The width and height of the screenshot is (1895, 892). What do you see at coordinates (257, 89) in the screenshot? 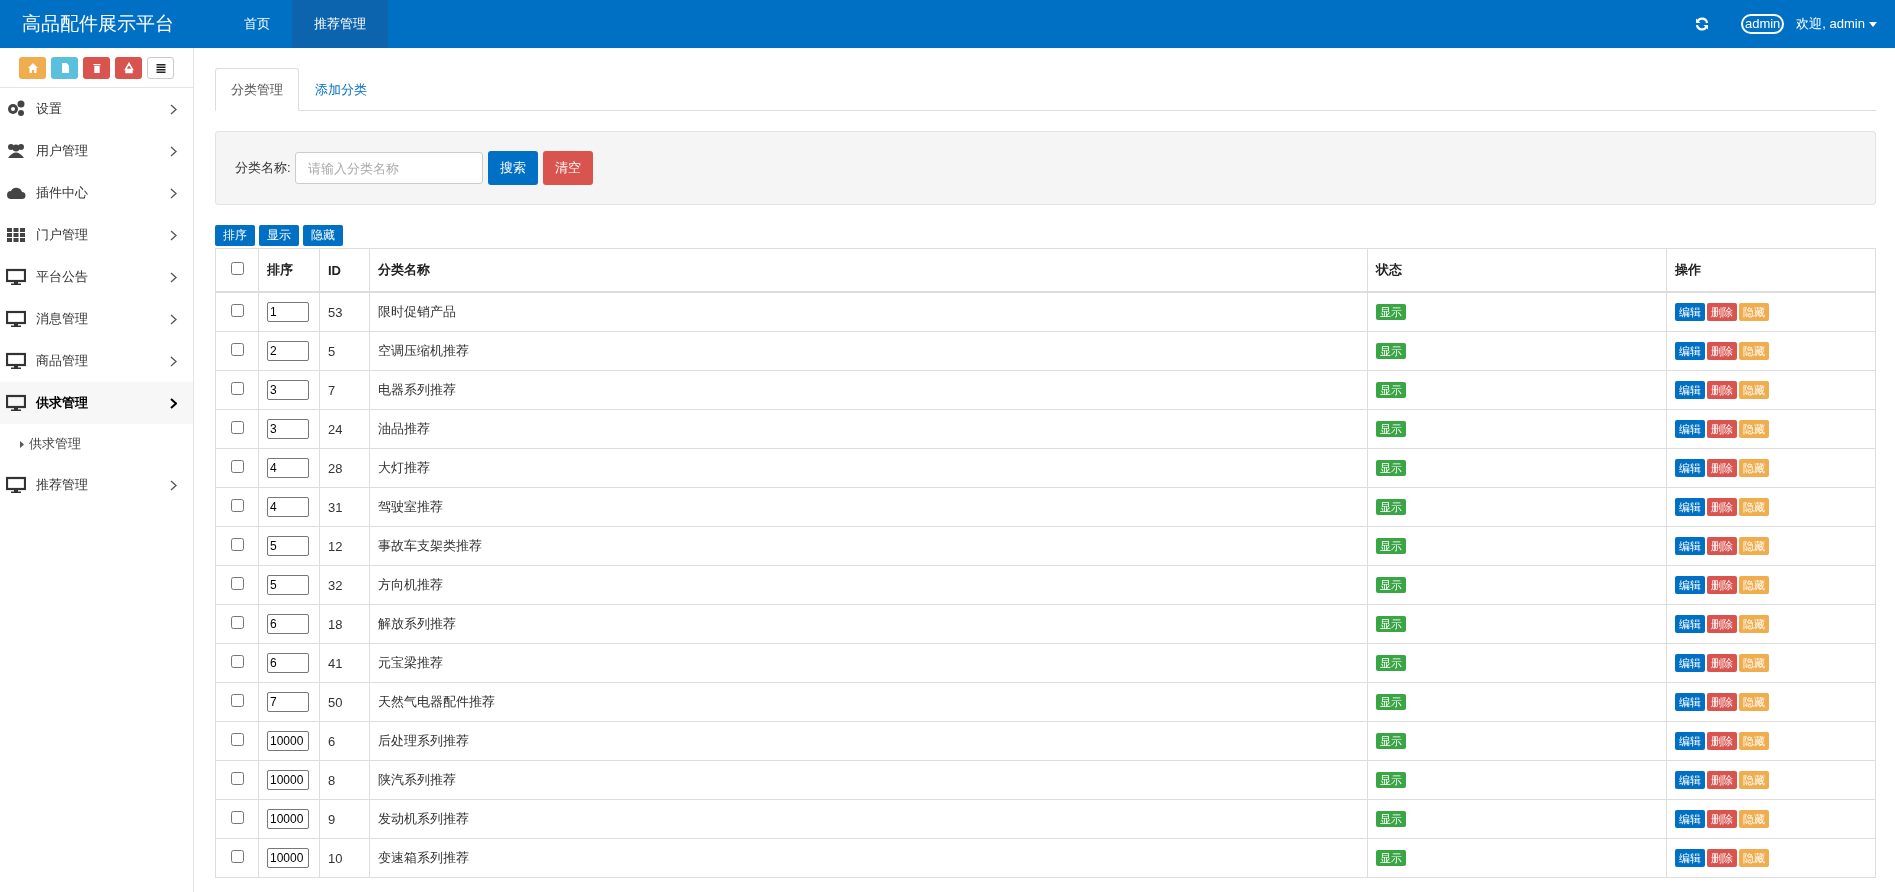
I see `tab: 分类管理` at bounding box center [257, 89].